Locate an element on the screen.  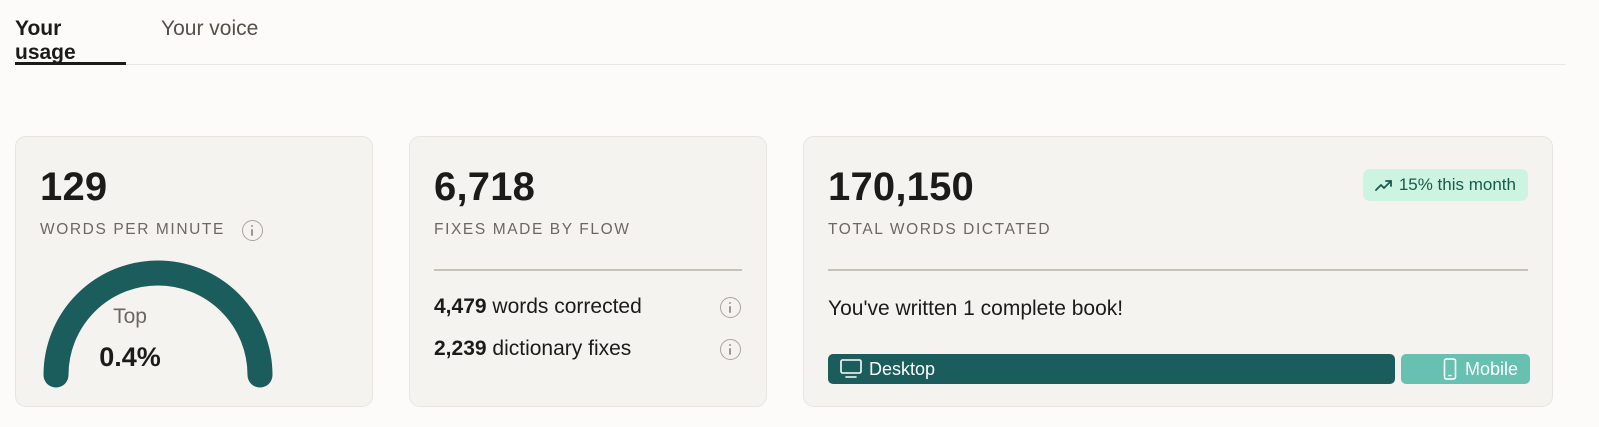
fix-row-words-corrected: 4,479 words corrected is located at coordinates (588, 307).